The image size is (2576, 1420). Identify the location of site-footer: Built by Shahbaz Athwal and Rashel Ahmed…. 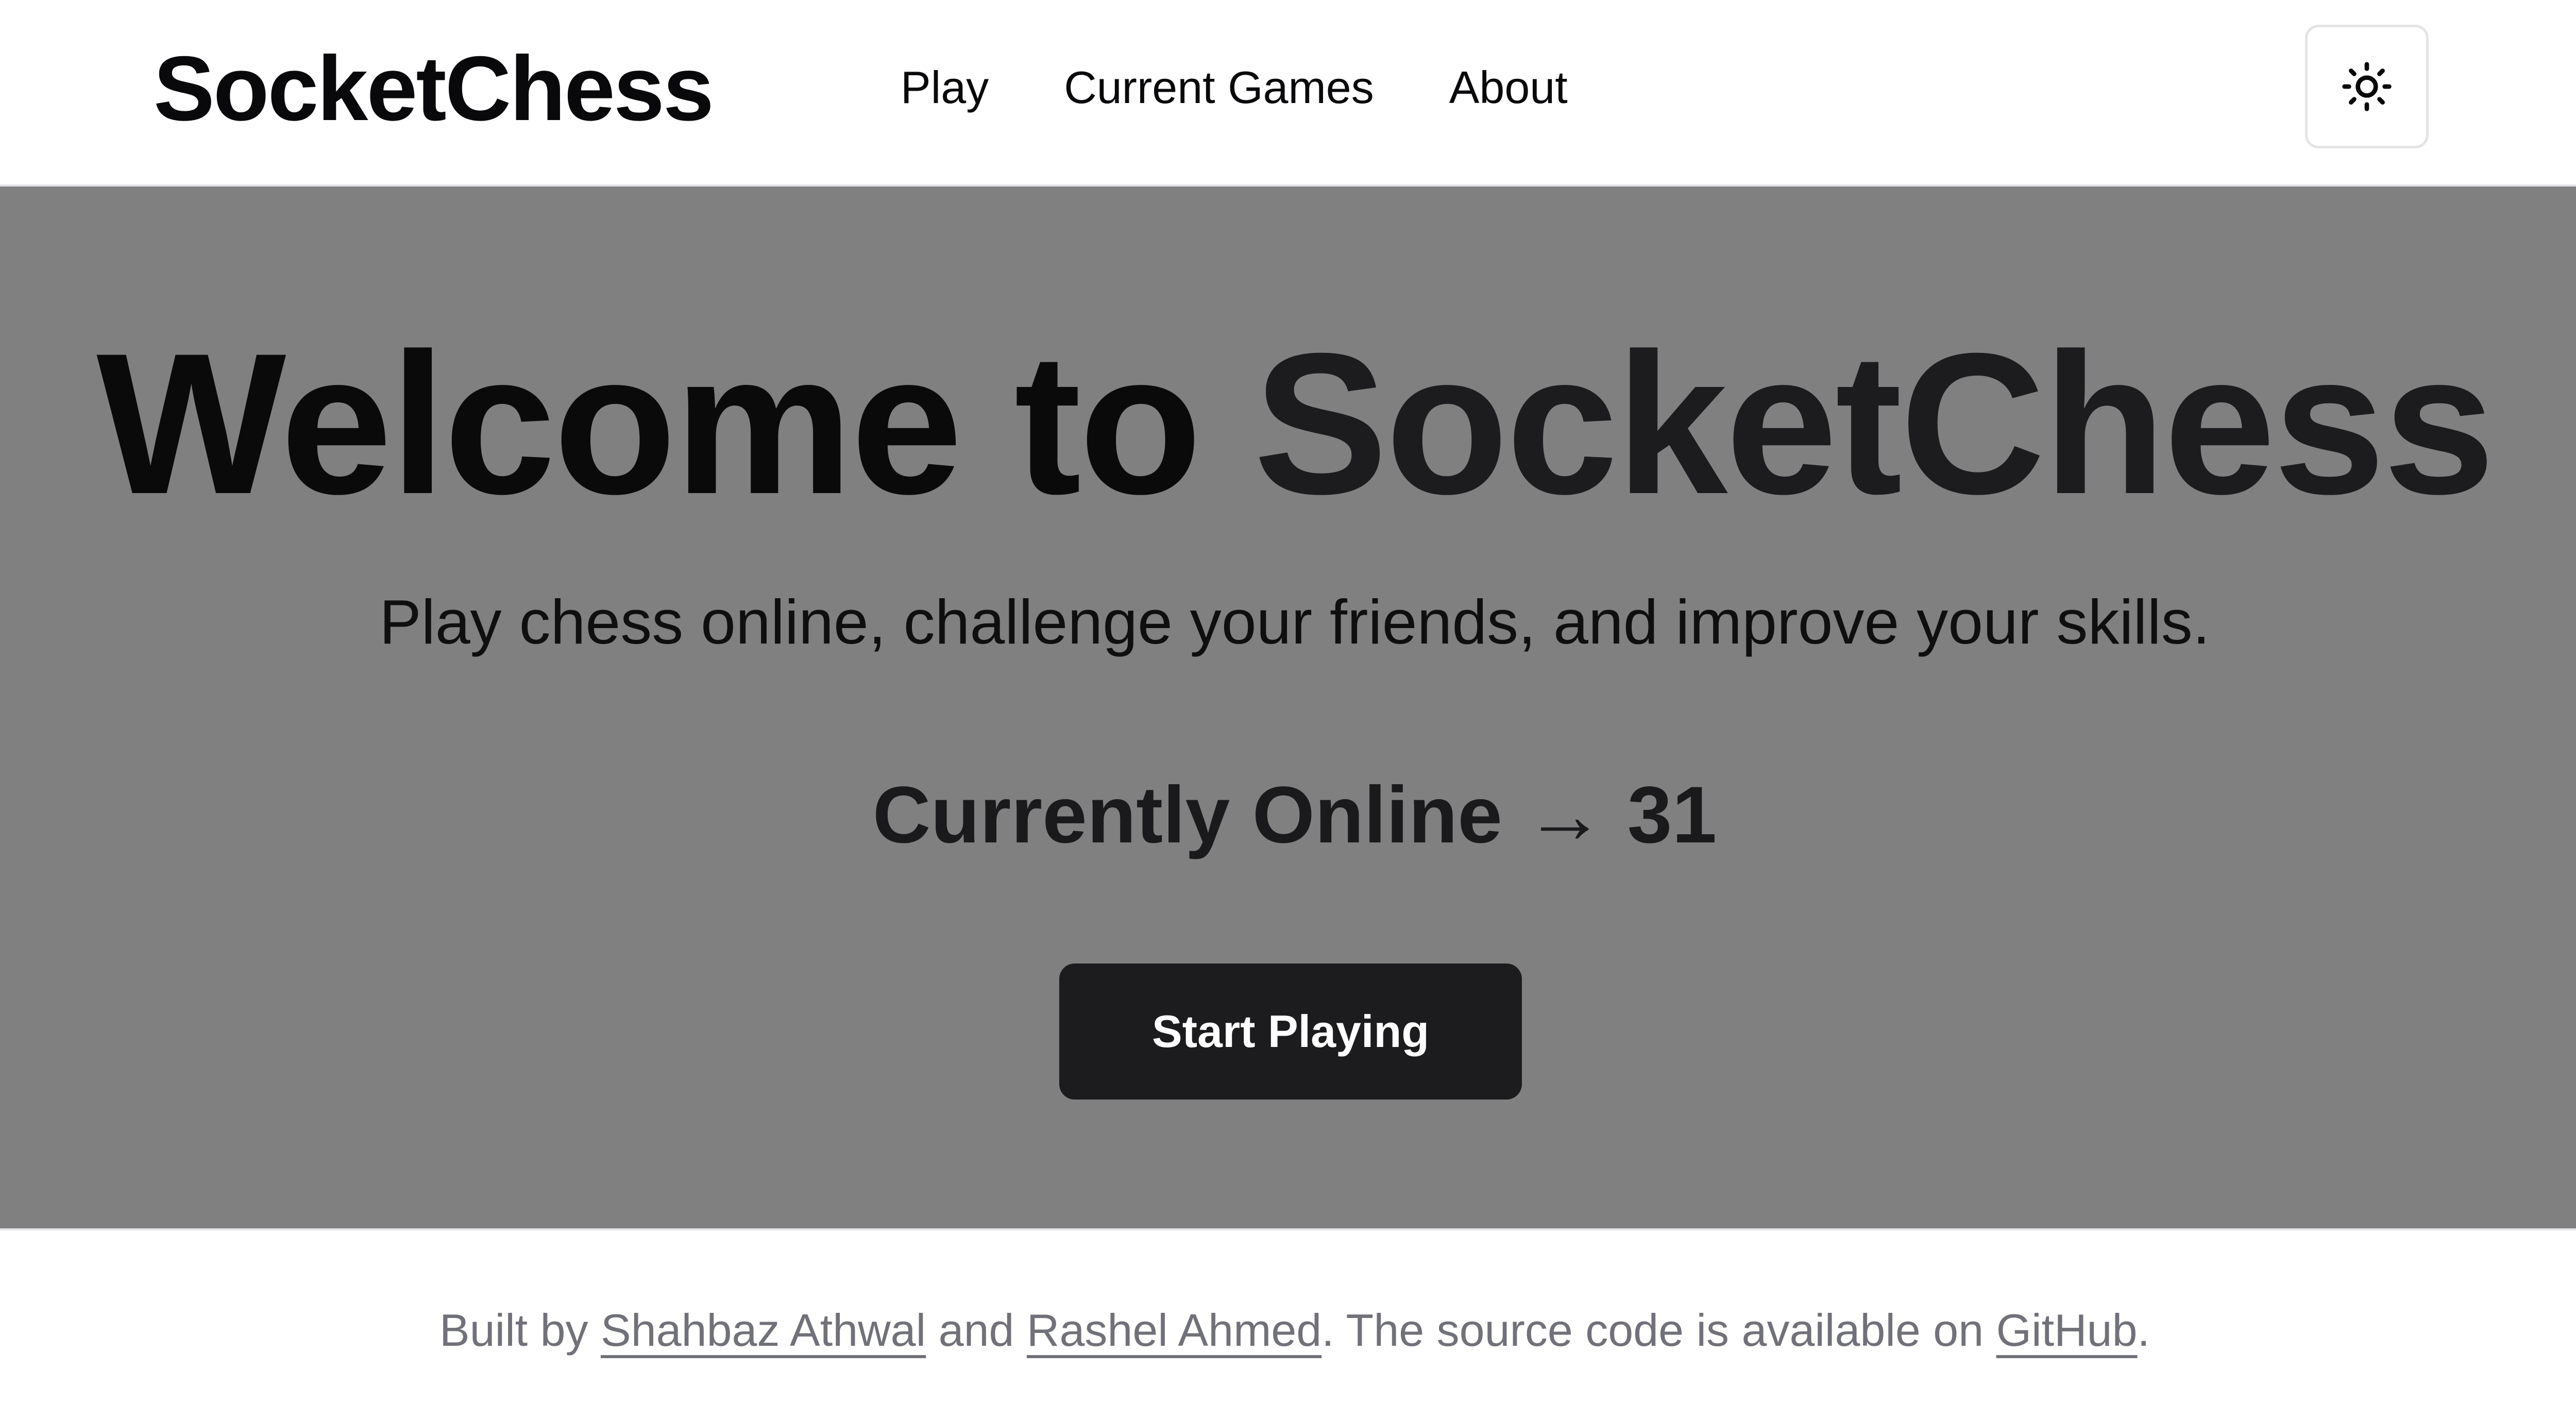
(1288, 1326).